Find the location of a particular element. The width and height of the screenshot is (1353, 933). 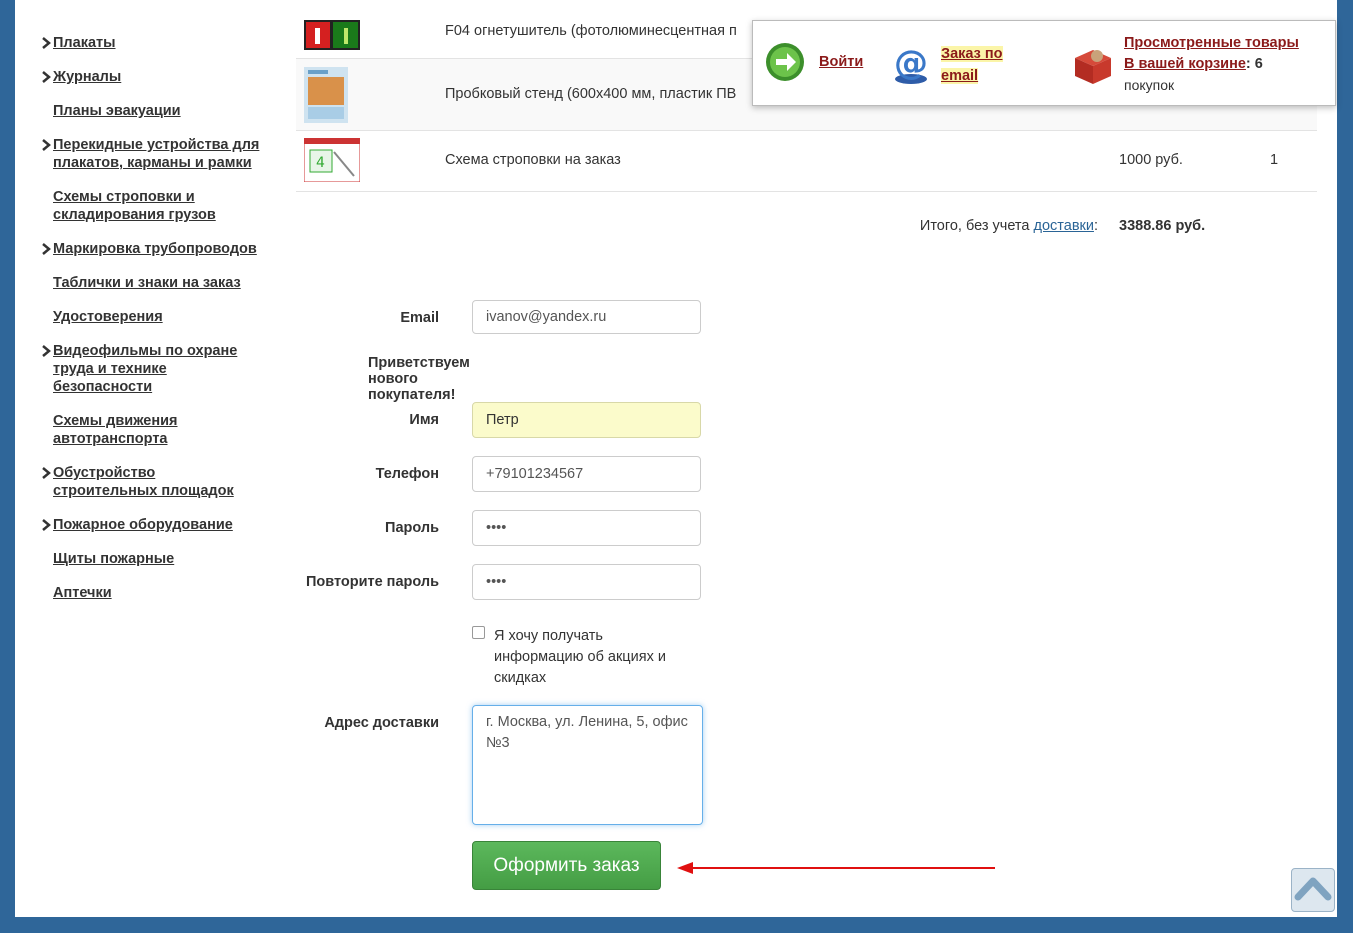

table-row: 4 Схема строповки на заказ 1000 руб. 1 is located at coordinates (806, 161).